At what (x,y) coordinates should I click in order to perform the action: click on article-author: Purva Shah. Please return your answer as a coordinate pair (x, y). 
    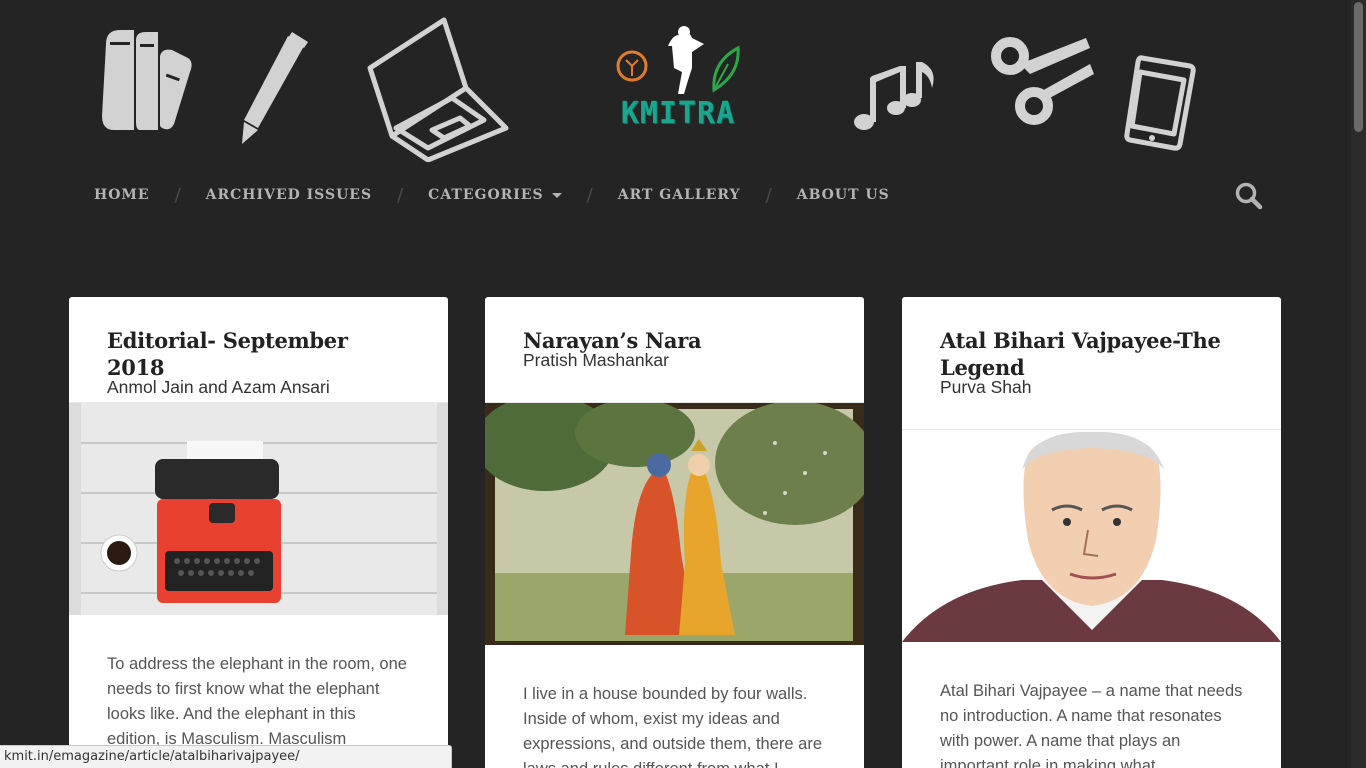
    Looking at the image, I should click on (986, 387).